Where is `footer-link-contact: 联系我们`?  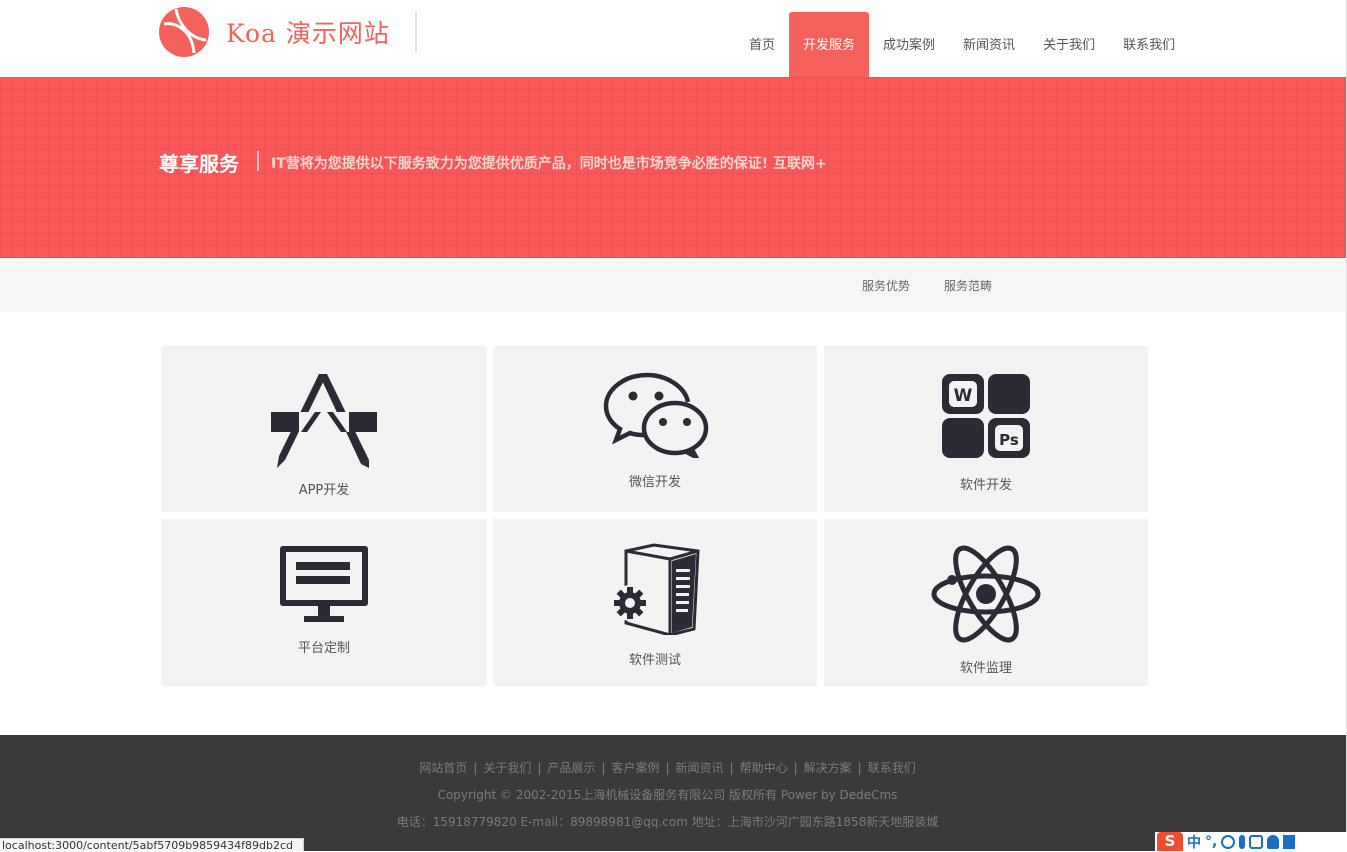
footer-link-contact: 联系我们 is located at coordinates (892, 768).